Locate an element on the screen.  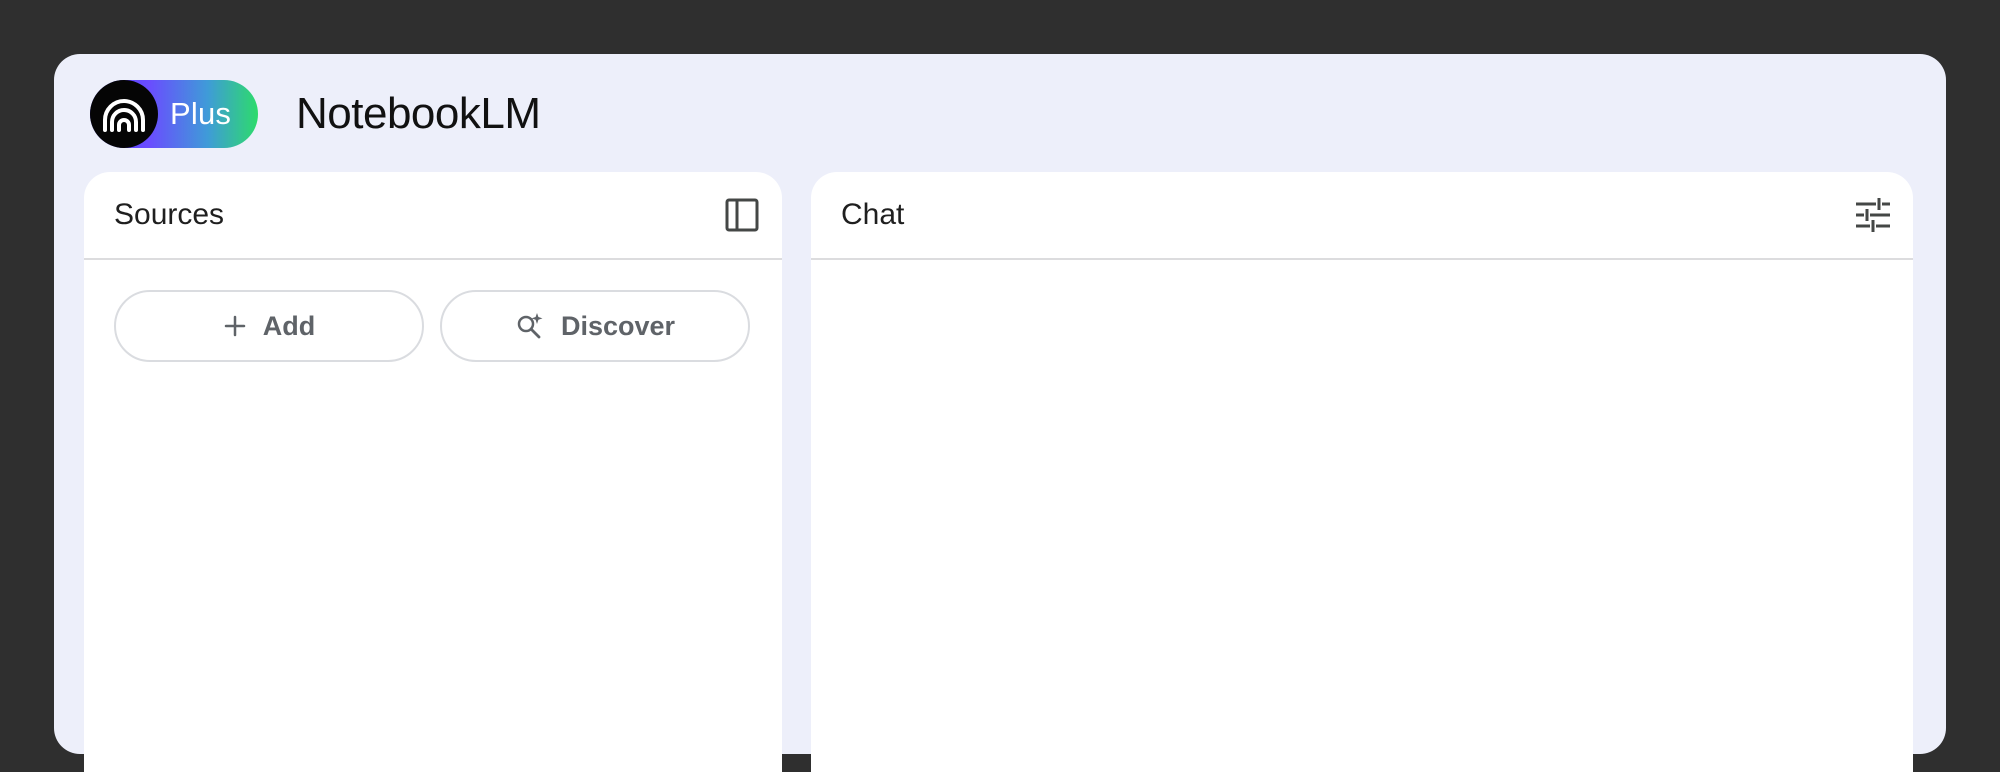
tune-sliders-icon is located at coordinates (1873, 215).